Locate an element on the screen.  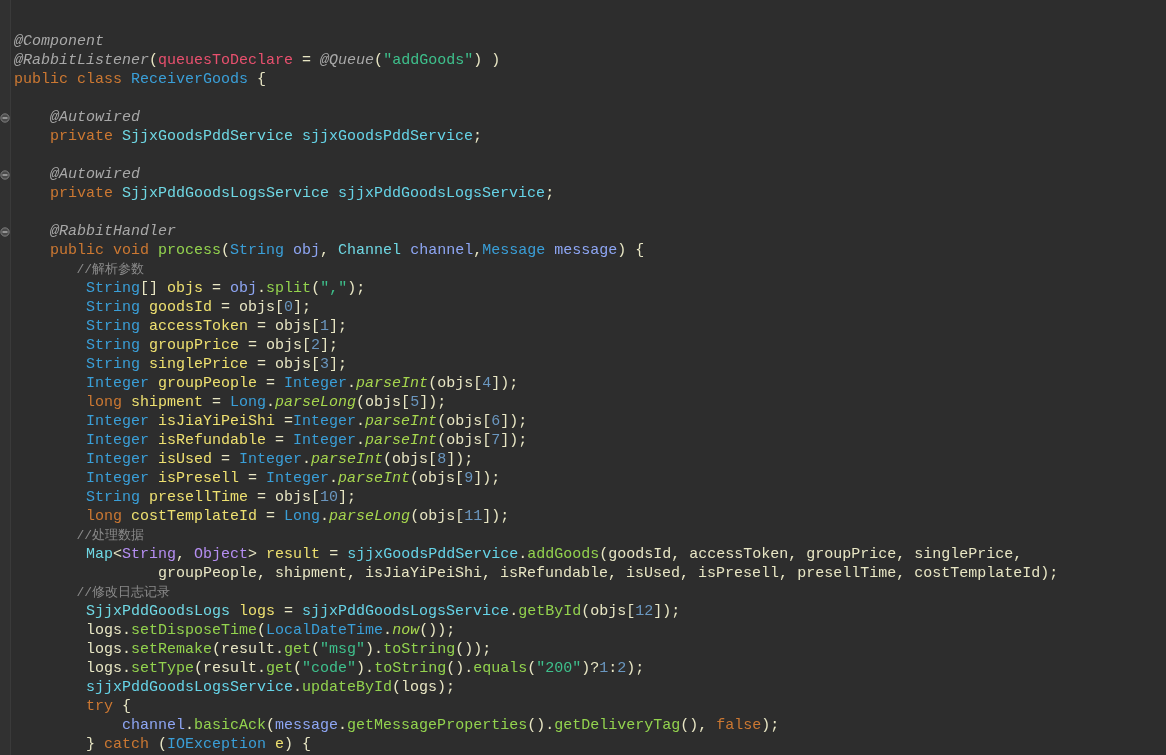
code-line: Integer isUsed = Integer.parseInt(objs[8]); is located at coordinates (279, 459).